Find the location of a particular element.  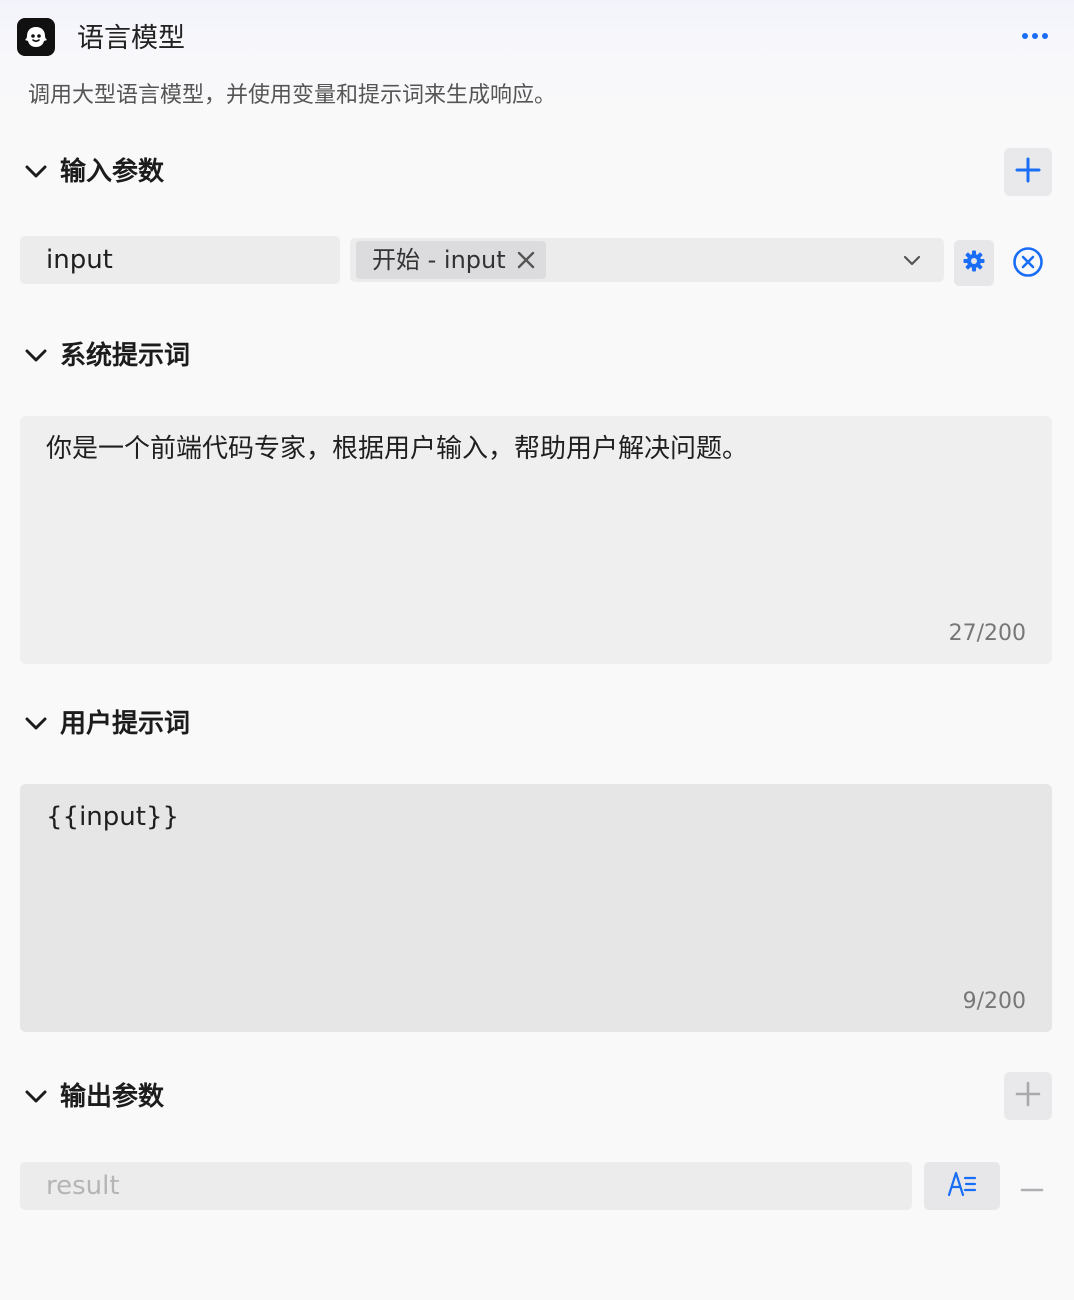

section-input-params: 输入参数 is located at coordinates (93, 172).